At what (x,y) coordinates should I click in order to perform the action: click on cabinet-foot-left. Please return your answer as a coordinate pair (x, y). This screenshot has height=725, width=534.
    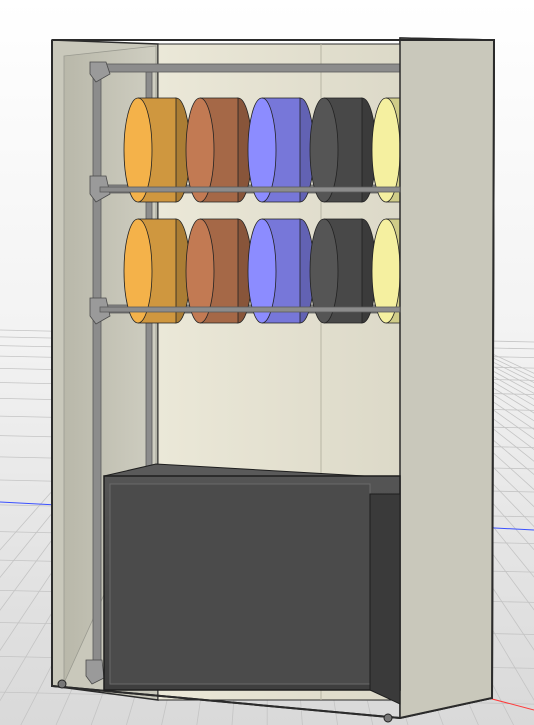
    Looking at the image, I should click on (62, 684).